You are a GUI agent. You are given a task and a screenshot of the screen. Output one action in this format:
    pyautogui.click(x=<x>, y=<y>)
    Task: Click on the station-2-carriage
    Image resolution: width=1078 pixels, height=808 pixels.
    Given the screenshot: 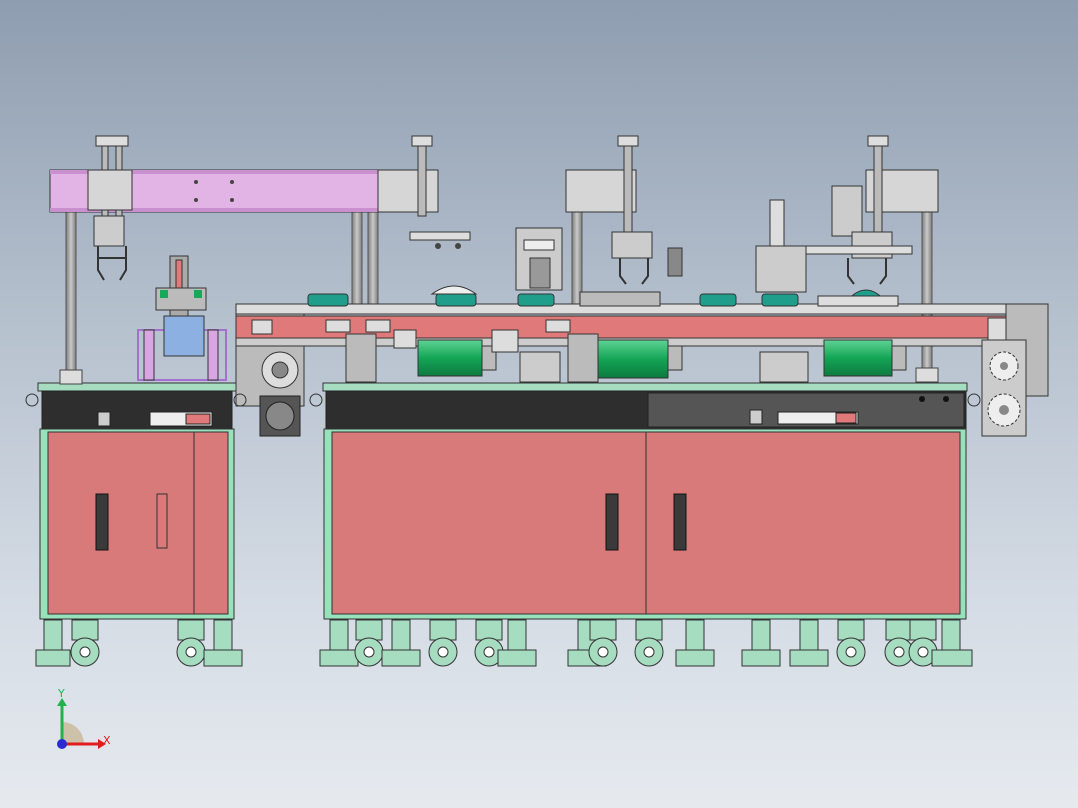 What is the action you would take?
    pyautogui.click(x=424, y=192)
    